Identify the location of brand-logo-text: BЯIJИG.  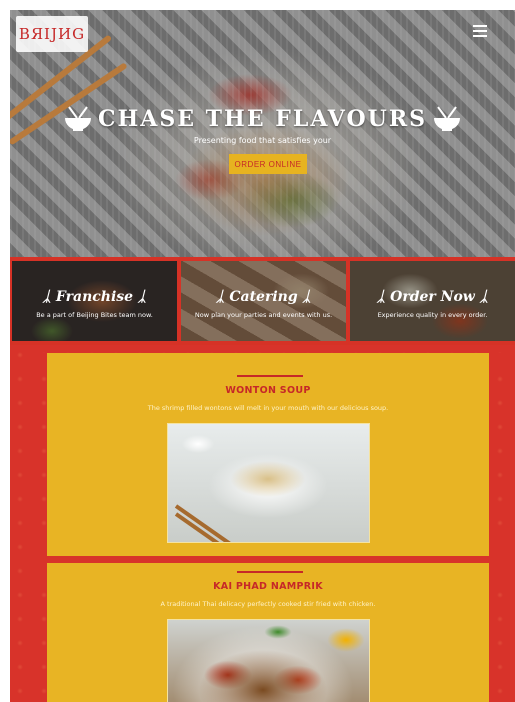
(52, 34).